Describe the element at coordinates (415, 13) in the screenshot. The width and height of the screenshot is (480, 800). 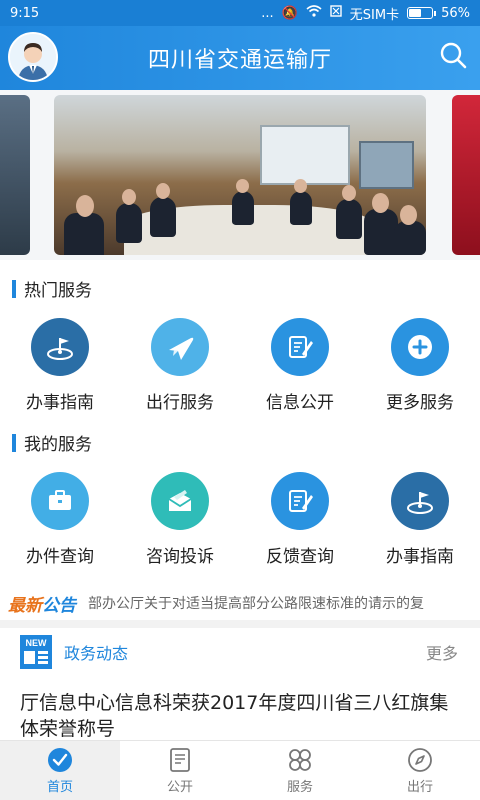
I see `battery-level` at that location.